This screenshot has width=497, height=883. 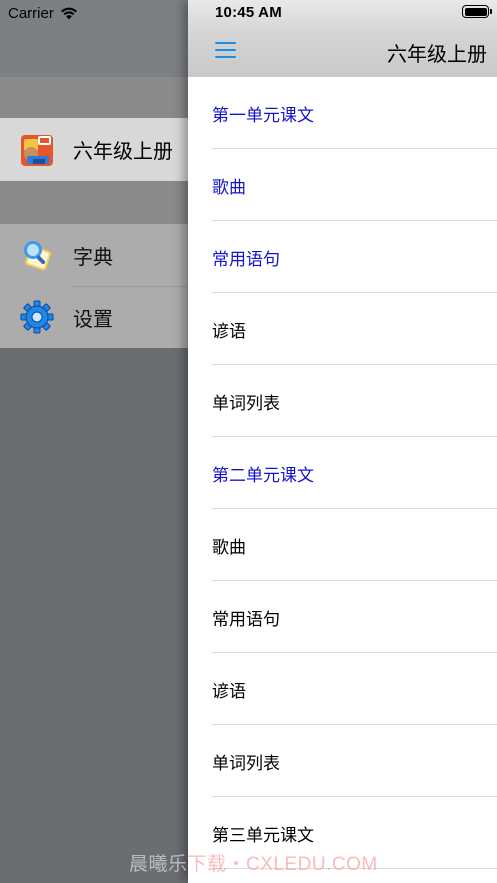 What do you see at coordinates (93, 319) in the screenshot?
I see `drawer-item-label: 设置` at bounding box center [93, 319].